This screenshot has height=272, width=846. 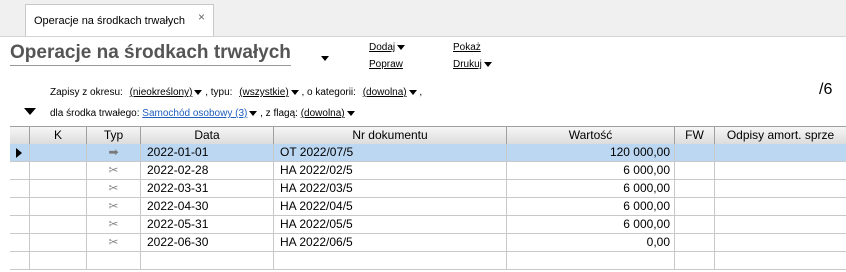 I want to click on cell-data: 2022-03-31, so click(x=207, y=188).